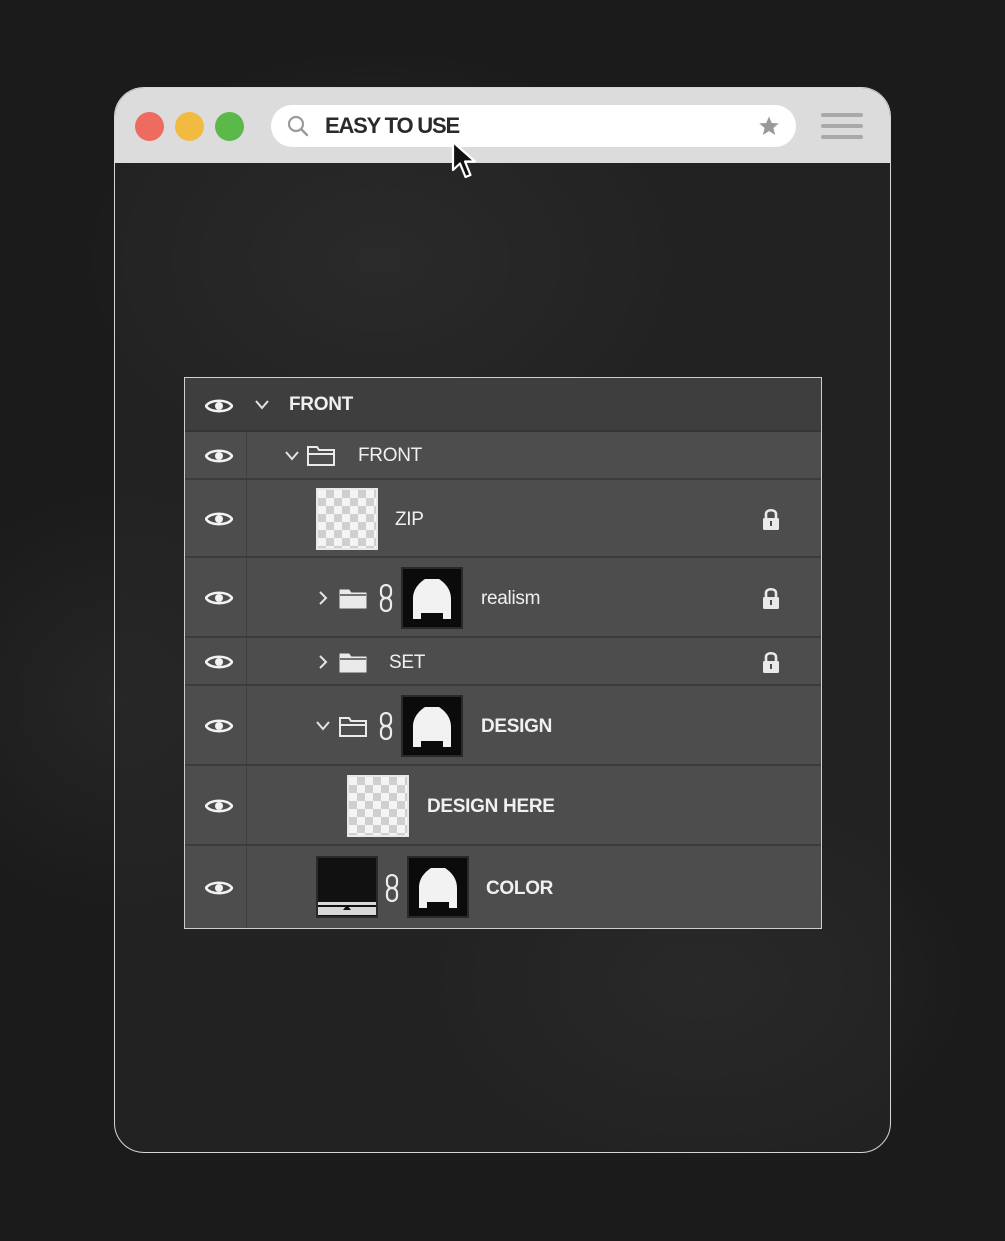 The width and height of the screenshot is (1005, 1241). Describe the element at coordinates (149, 126) in the screenshot. I see `close-window-button` at that location.